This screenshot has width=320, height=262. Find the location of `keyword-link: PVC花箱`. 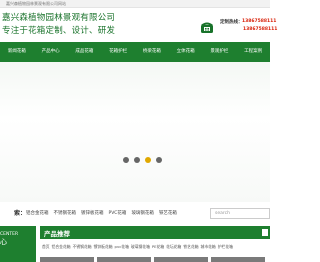

keyword-link: PVC花箱 is located at coordinates (118, 213).